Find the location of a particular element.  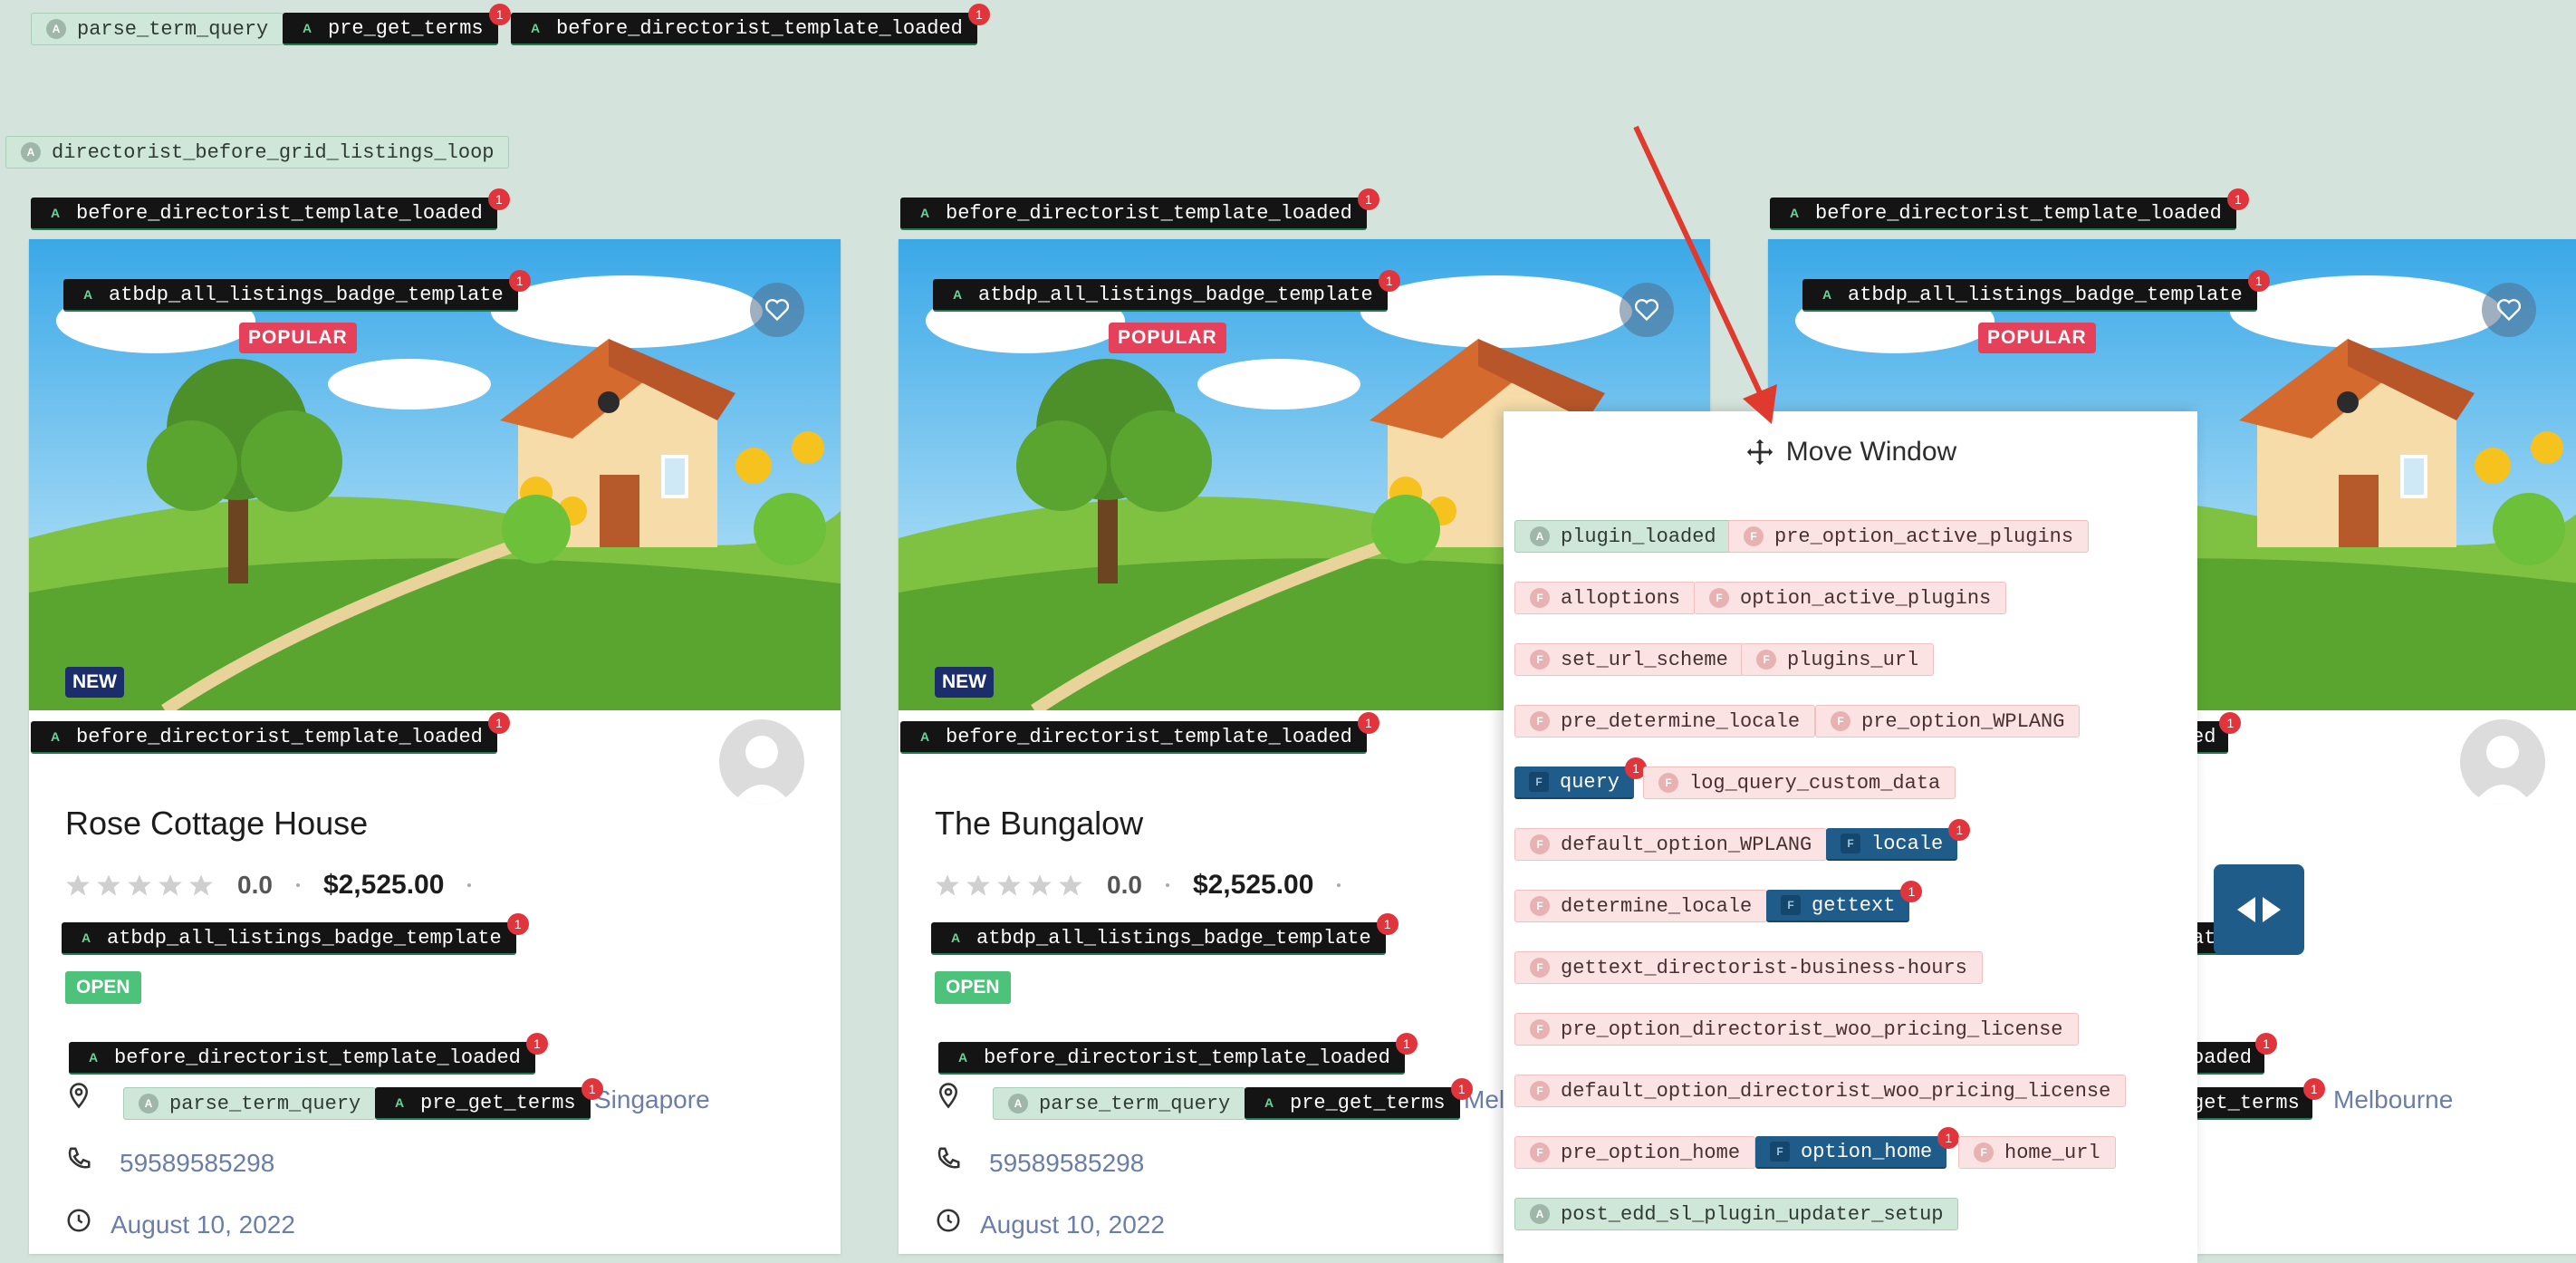

hook-tag-set-url-scheme: F set_url_scheme is located at coordinates (1629, 659).